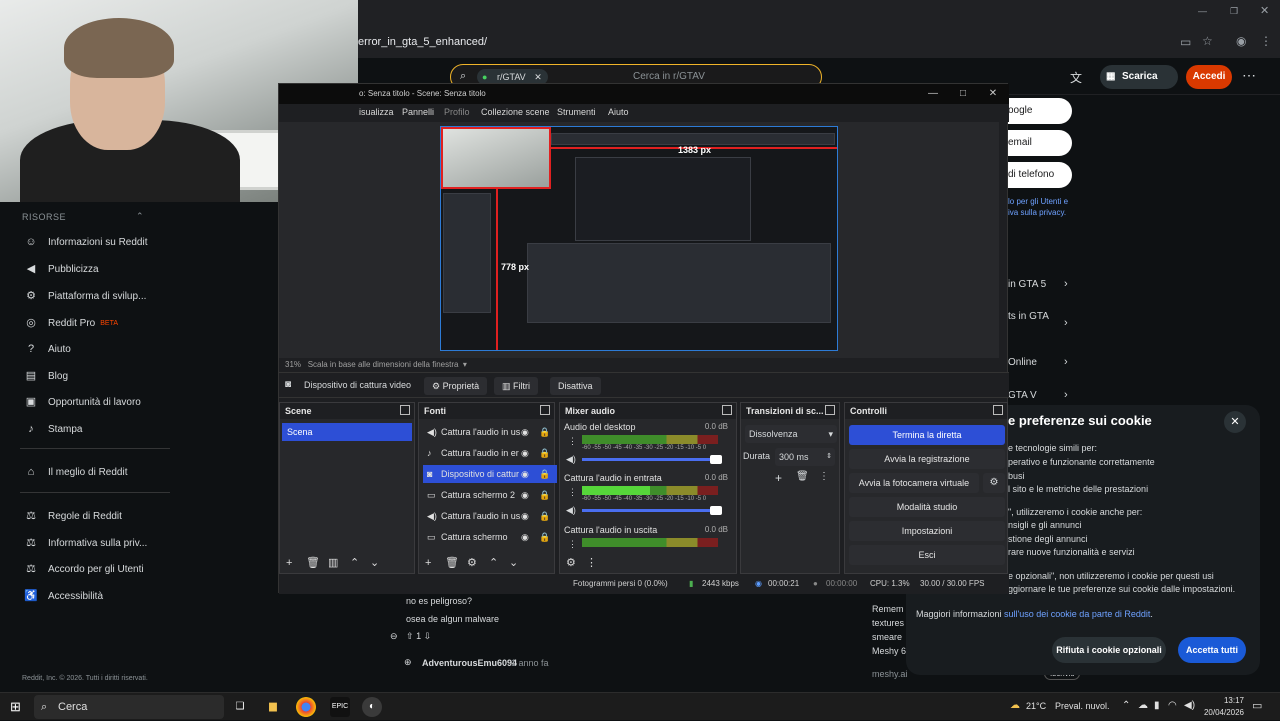 The height and width of the screenshot is (721, 1280). What do you see at coordinates (927, 435) in the screenshot?
I see `stop-stream-button: Termina la diretta` at bounding box center [927, 435].